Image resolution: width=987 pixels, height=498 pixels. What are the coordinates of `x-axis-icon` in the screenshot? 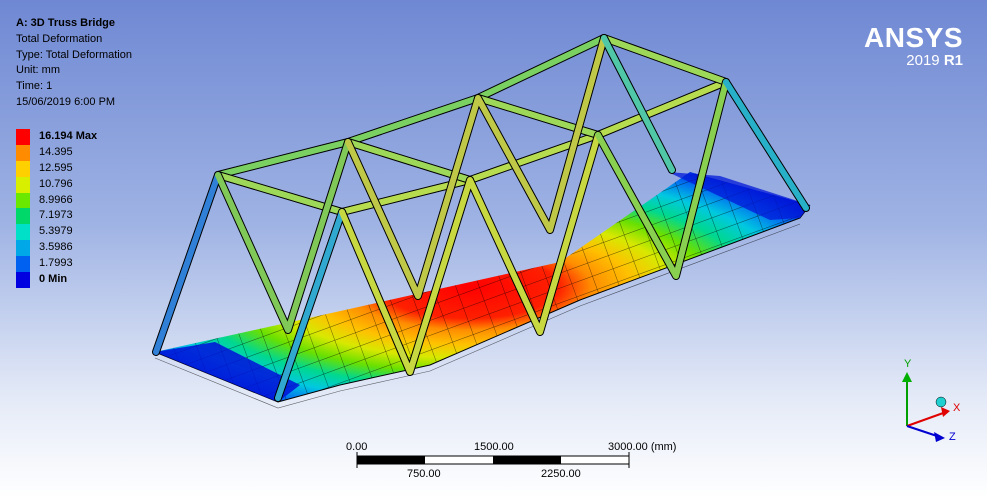 It's located at (926, 419).